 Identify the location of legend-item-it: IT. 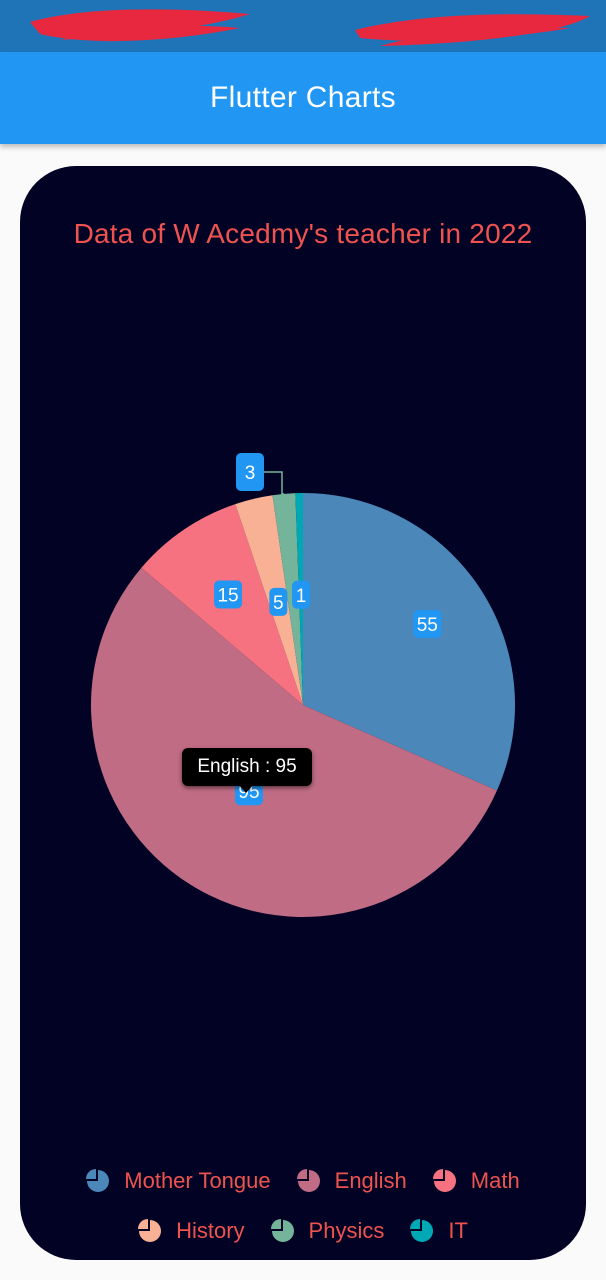
(439, 1231).